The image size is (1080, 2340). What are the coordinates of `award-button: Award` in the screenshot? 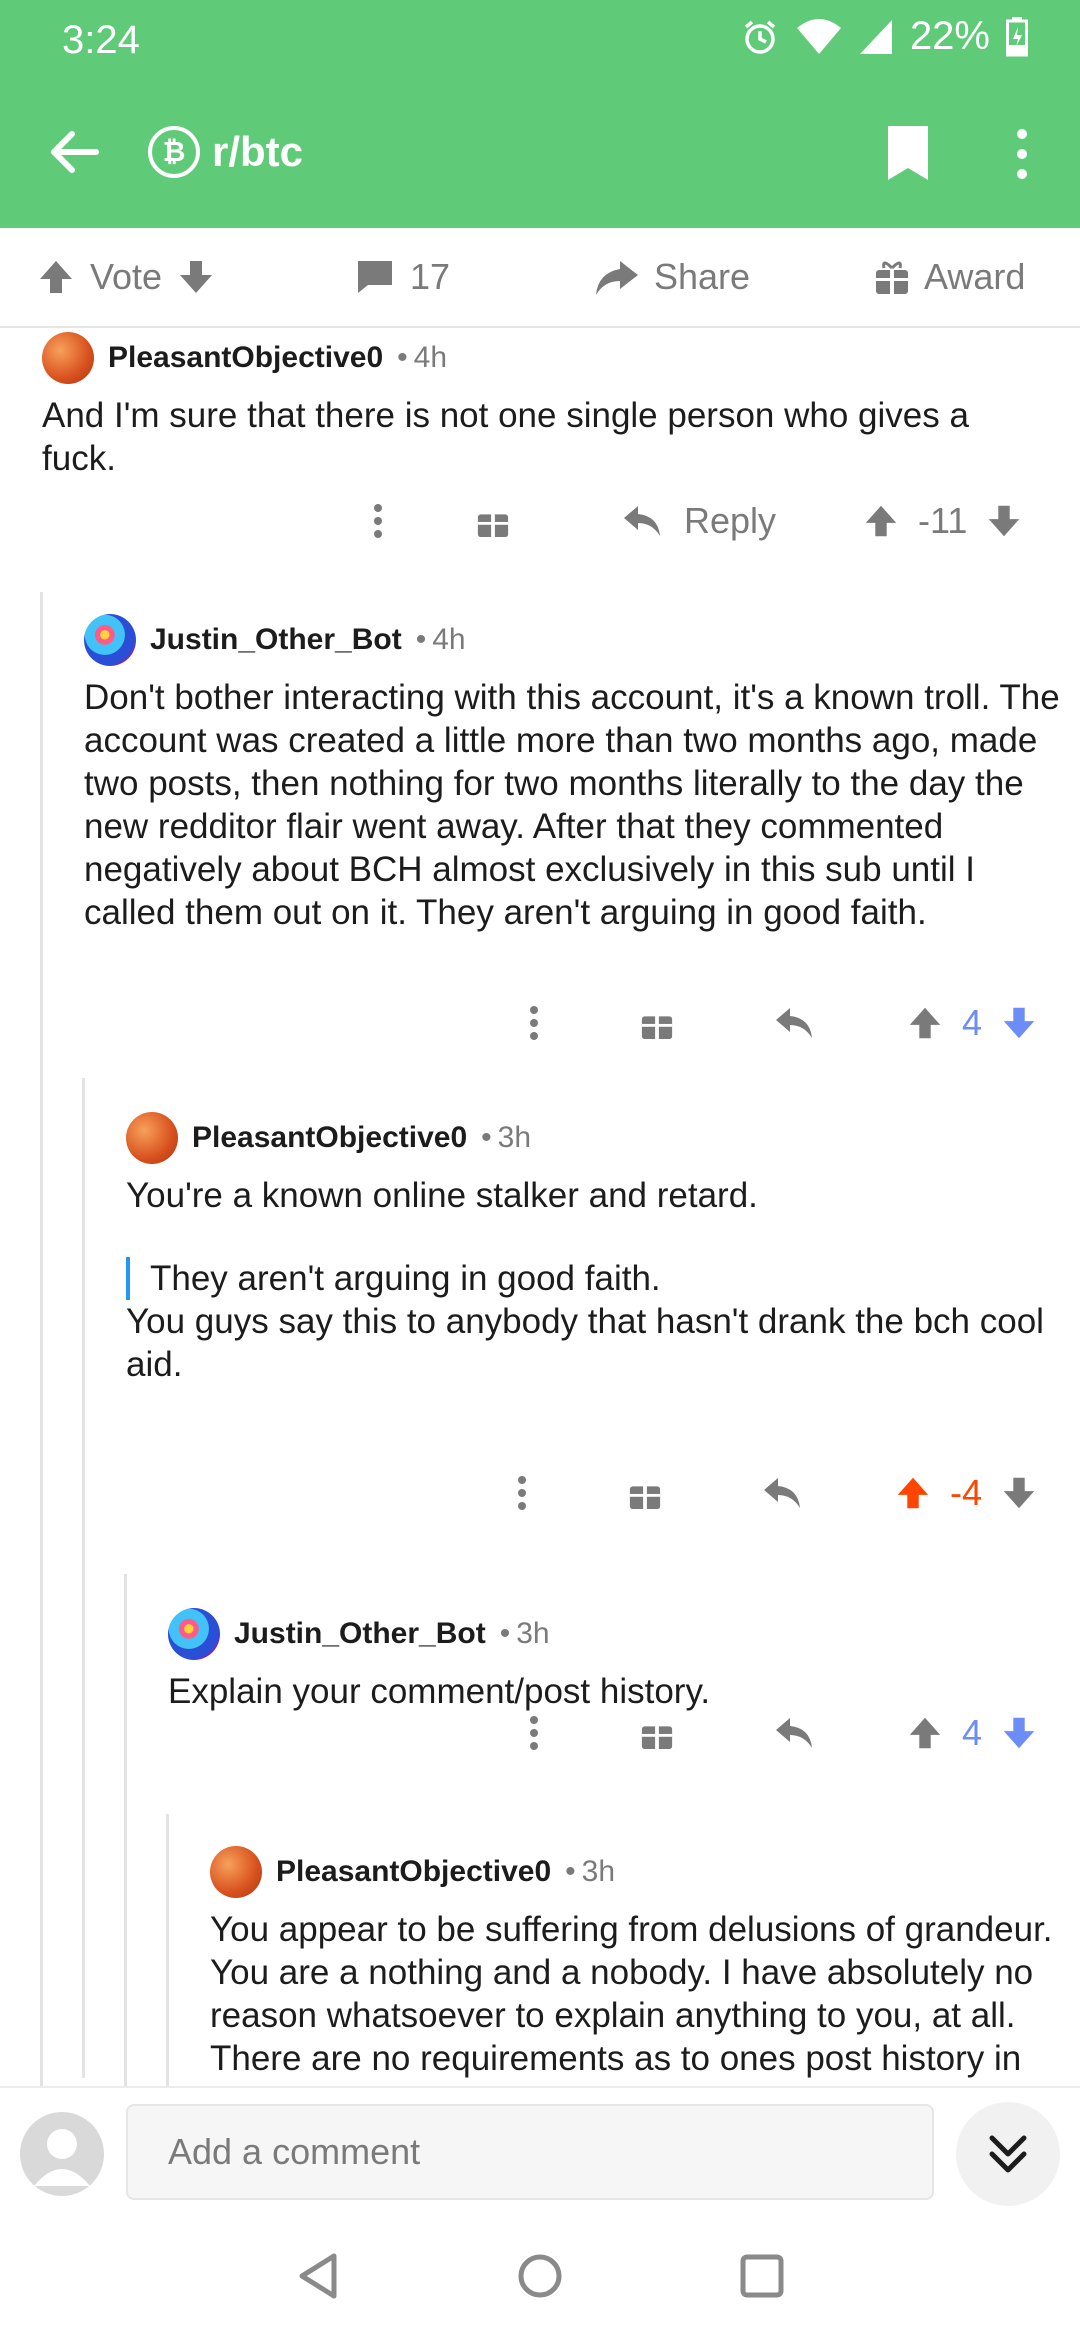 It's located at (949, 277).